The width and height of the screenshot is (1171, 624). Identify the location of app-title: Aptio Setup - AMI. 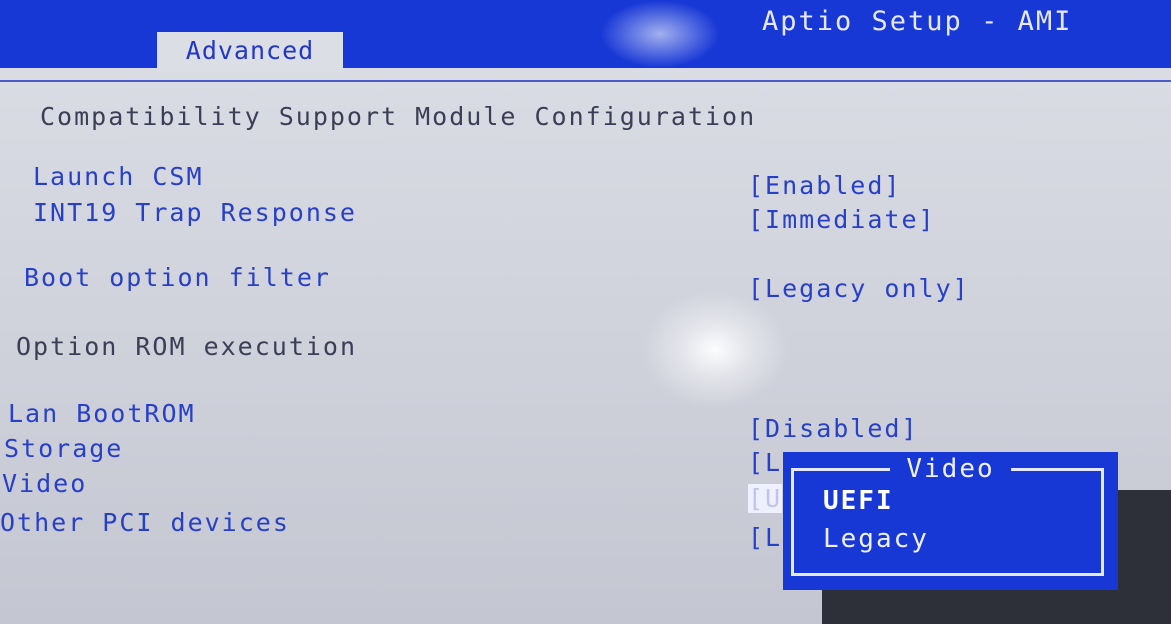
(917, 21).